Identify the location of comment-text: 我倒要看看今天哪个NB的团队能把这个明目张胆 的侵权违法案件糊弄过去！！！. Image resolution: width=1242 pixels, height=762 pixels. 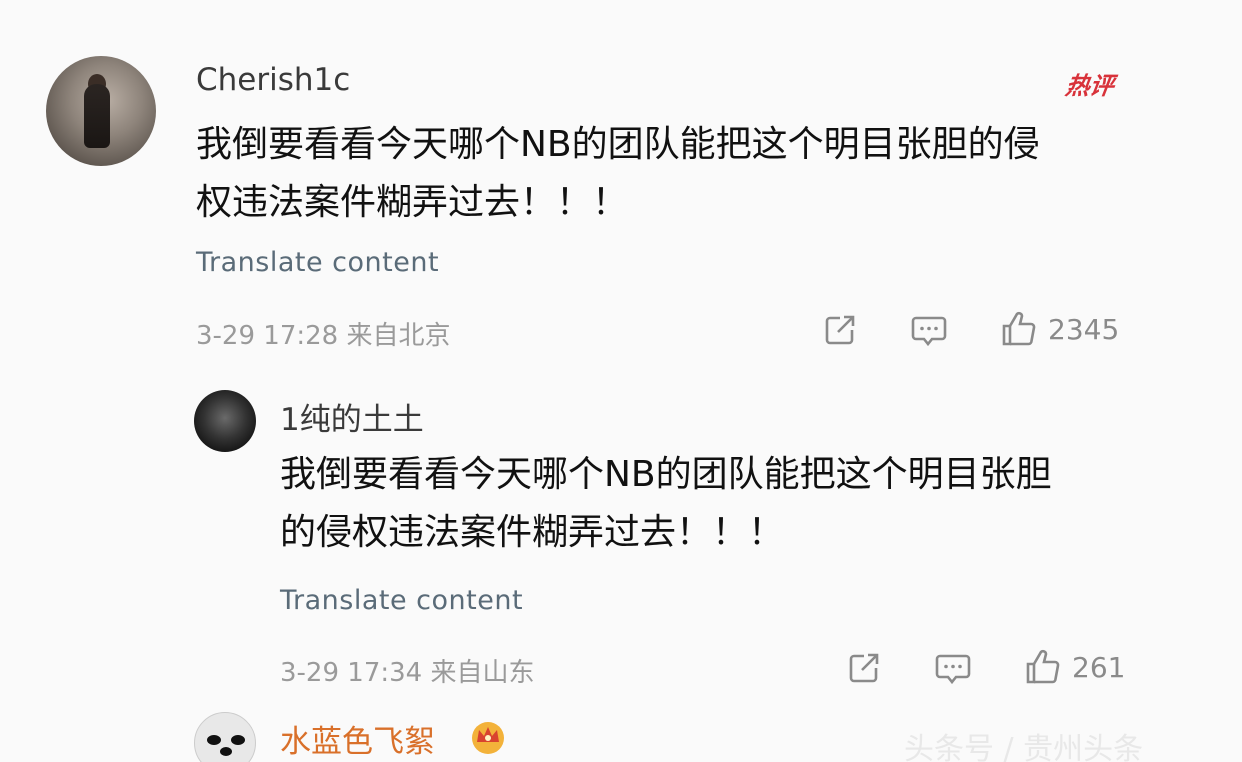
(666, 504).